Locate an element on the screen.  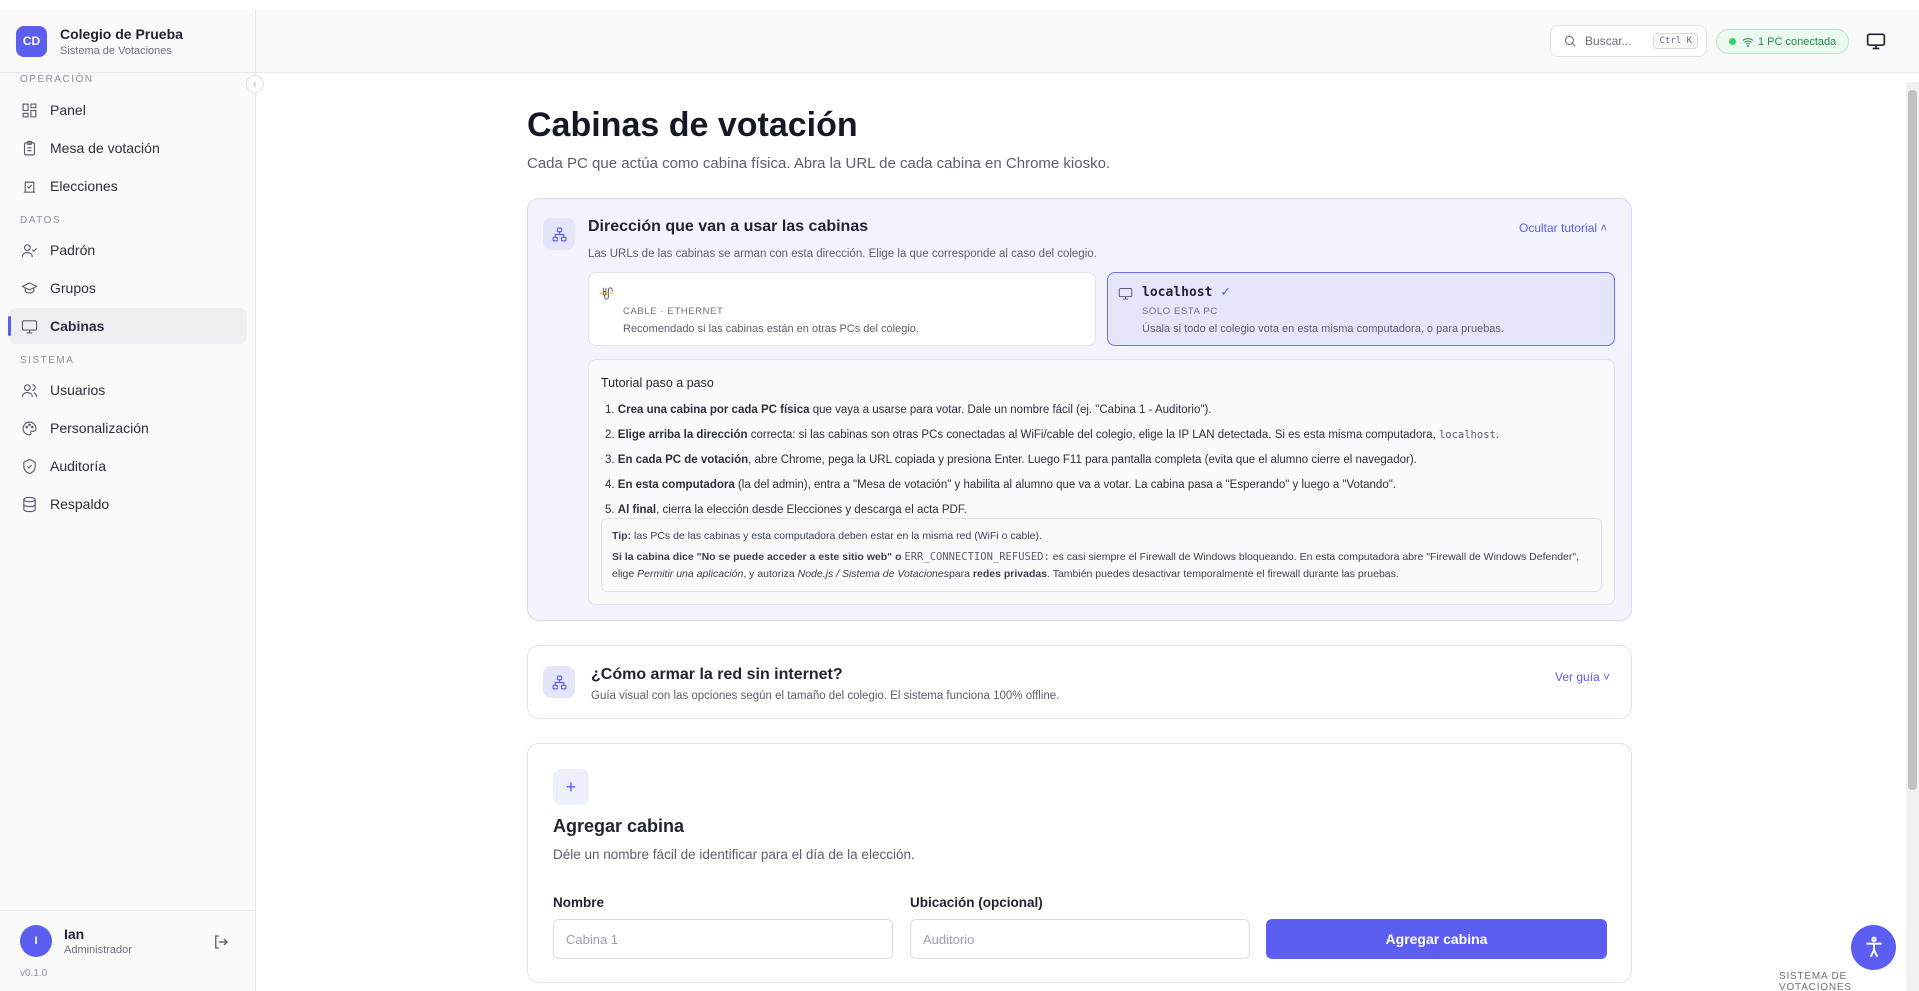
hide-tutorial-link: Ocultar tutorial ˄ is located at coordinates (1563, 228).